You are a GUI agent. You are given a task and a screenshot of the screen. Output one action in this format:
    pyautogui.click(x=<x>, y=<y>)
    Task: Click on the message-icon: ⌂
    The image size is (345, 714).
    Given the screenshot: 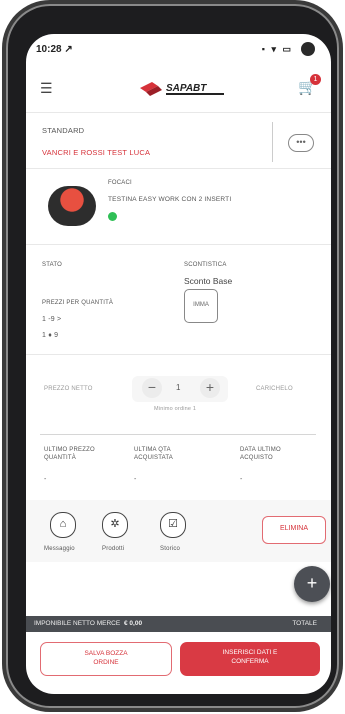 What is the action you would take?
    pyautogui.click(x=63, y=525)
    